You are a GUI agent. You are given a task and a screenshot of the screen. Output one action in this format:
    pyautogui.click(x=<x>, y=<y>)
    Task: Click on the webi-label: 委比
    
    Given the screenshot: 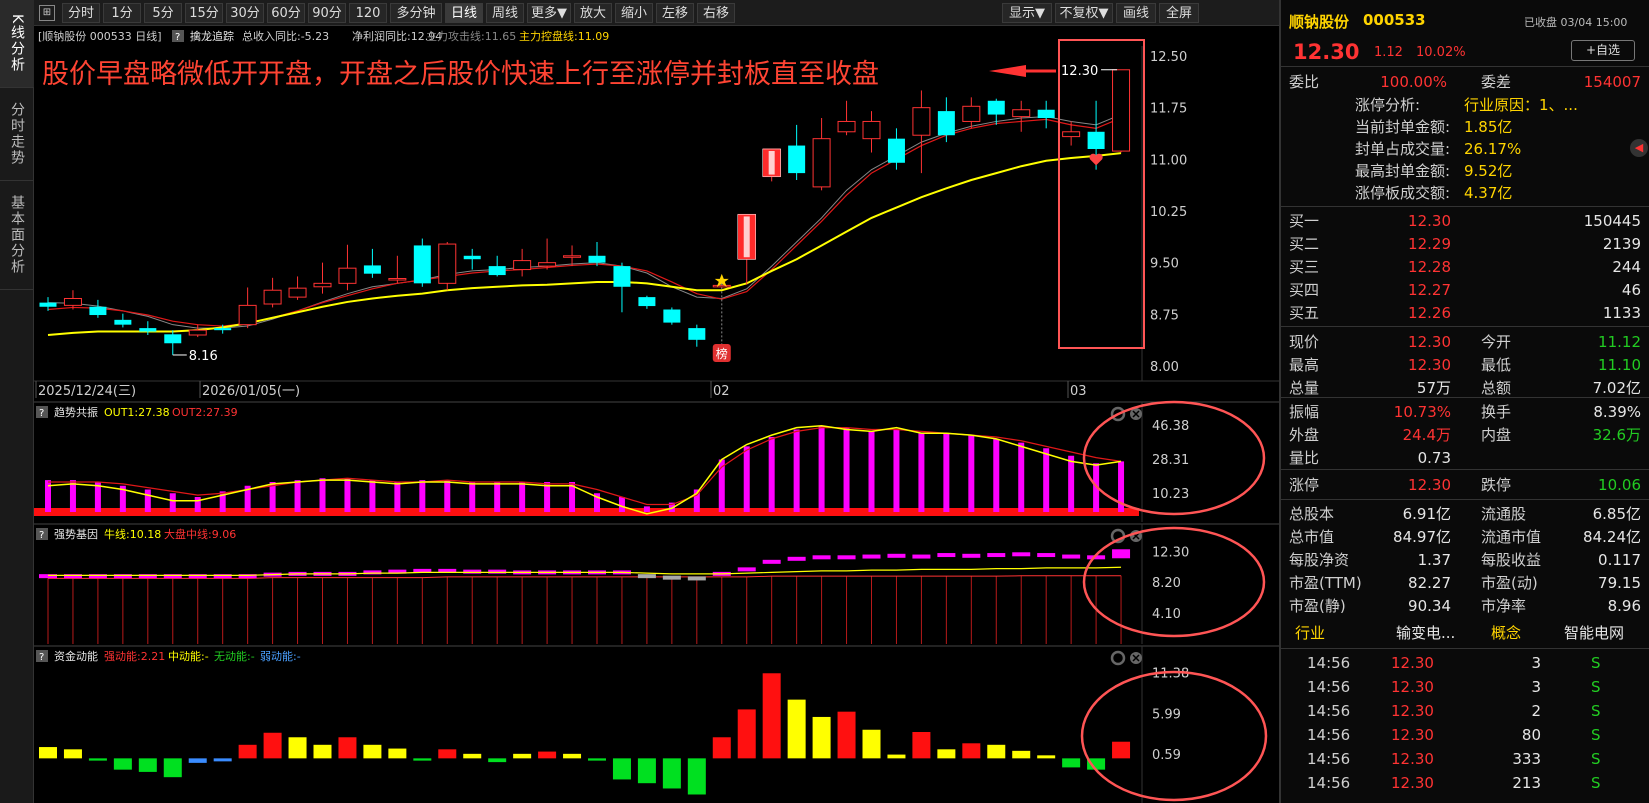 What is the action you would take?
    pyautogui.click(x=1304, y=82)
    